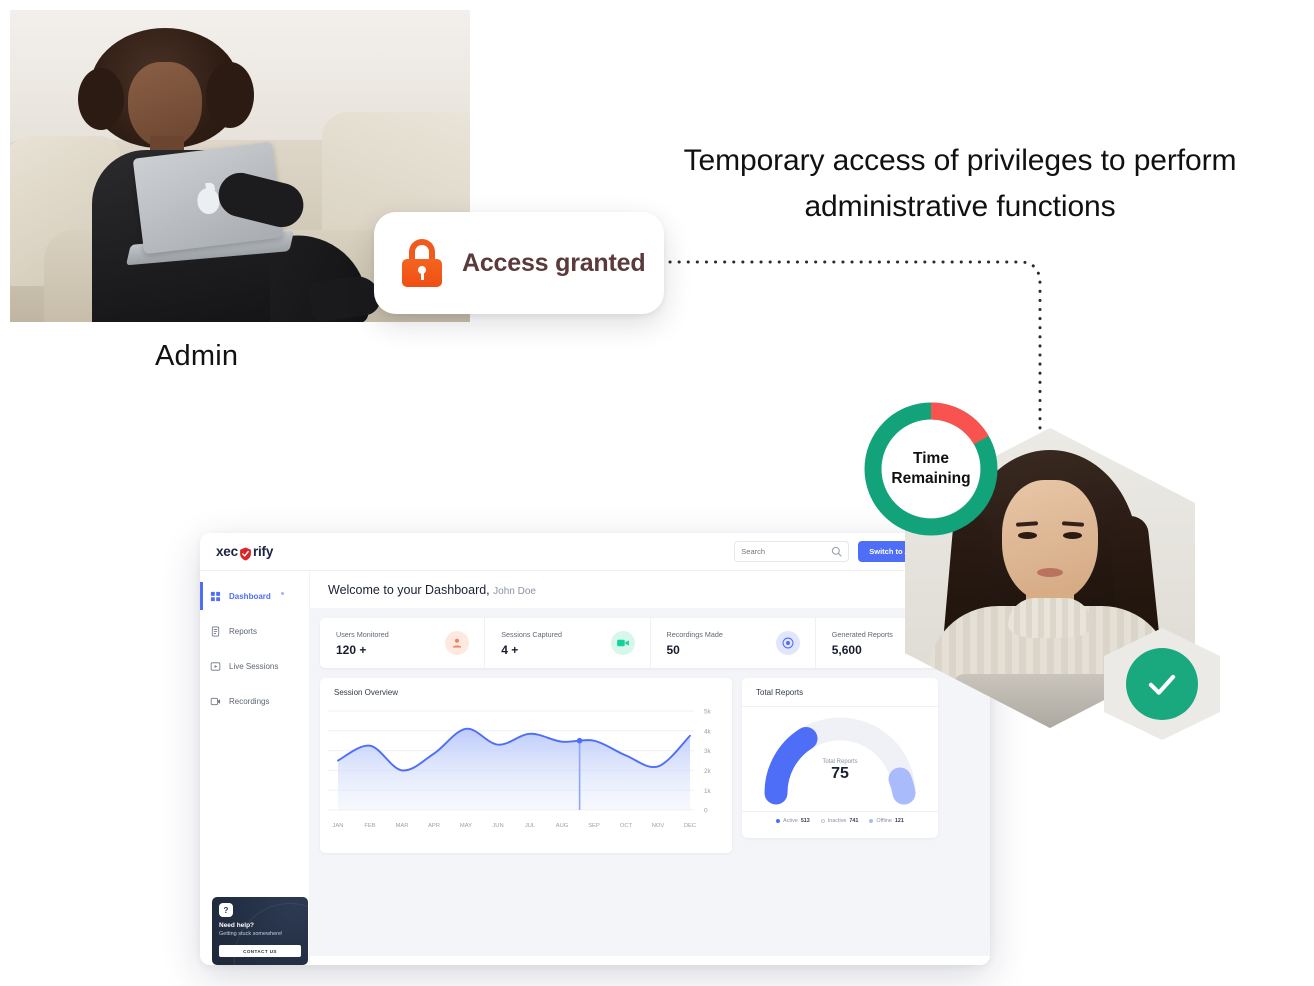  What do you see at coordinates (694, 634) in the screenshot?
I see `stat-label: Recordings Made` at bounding box center [694, 634].